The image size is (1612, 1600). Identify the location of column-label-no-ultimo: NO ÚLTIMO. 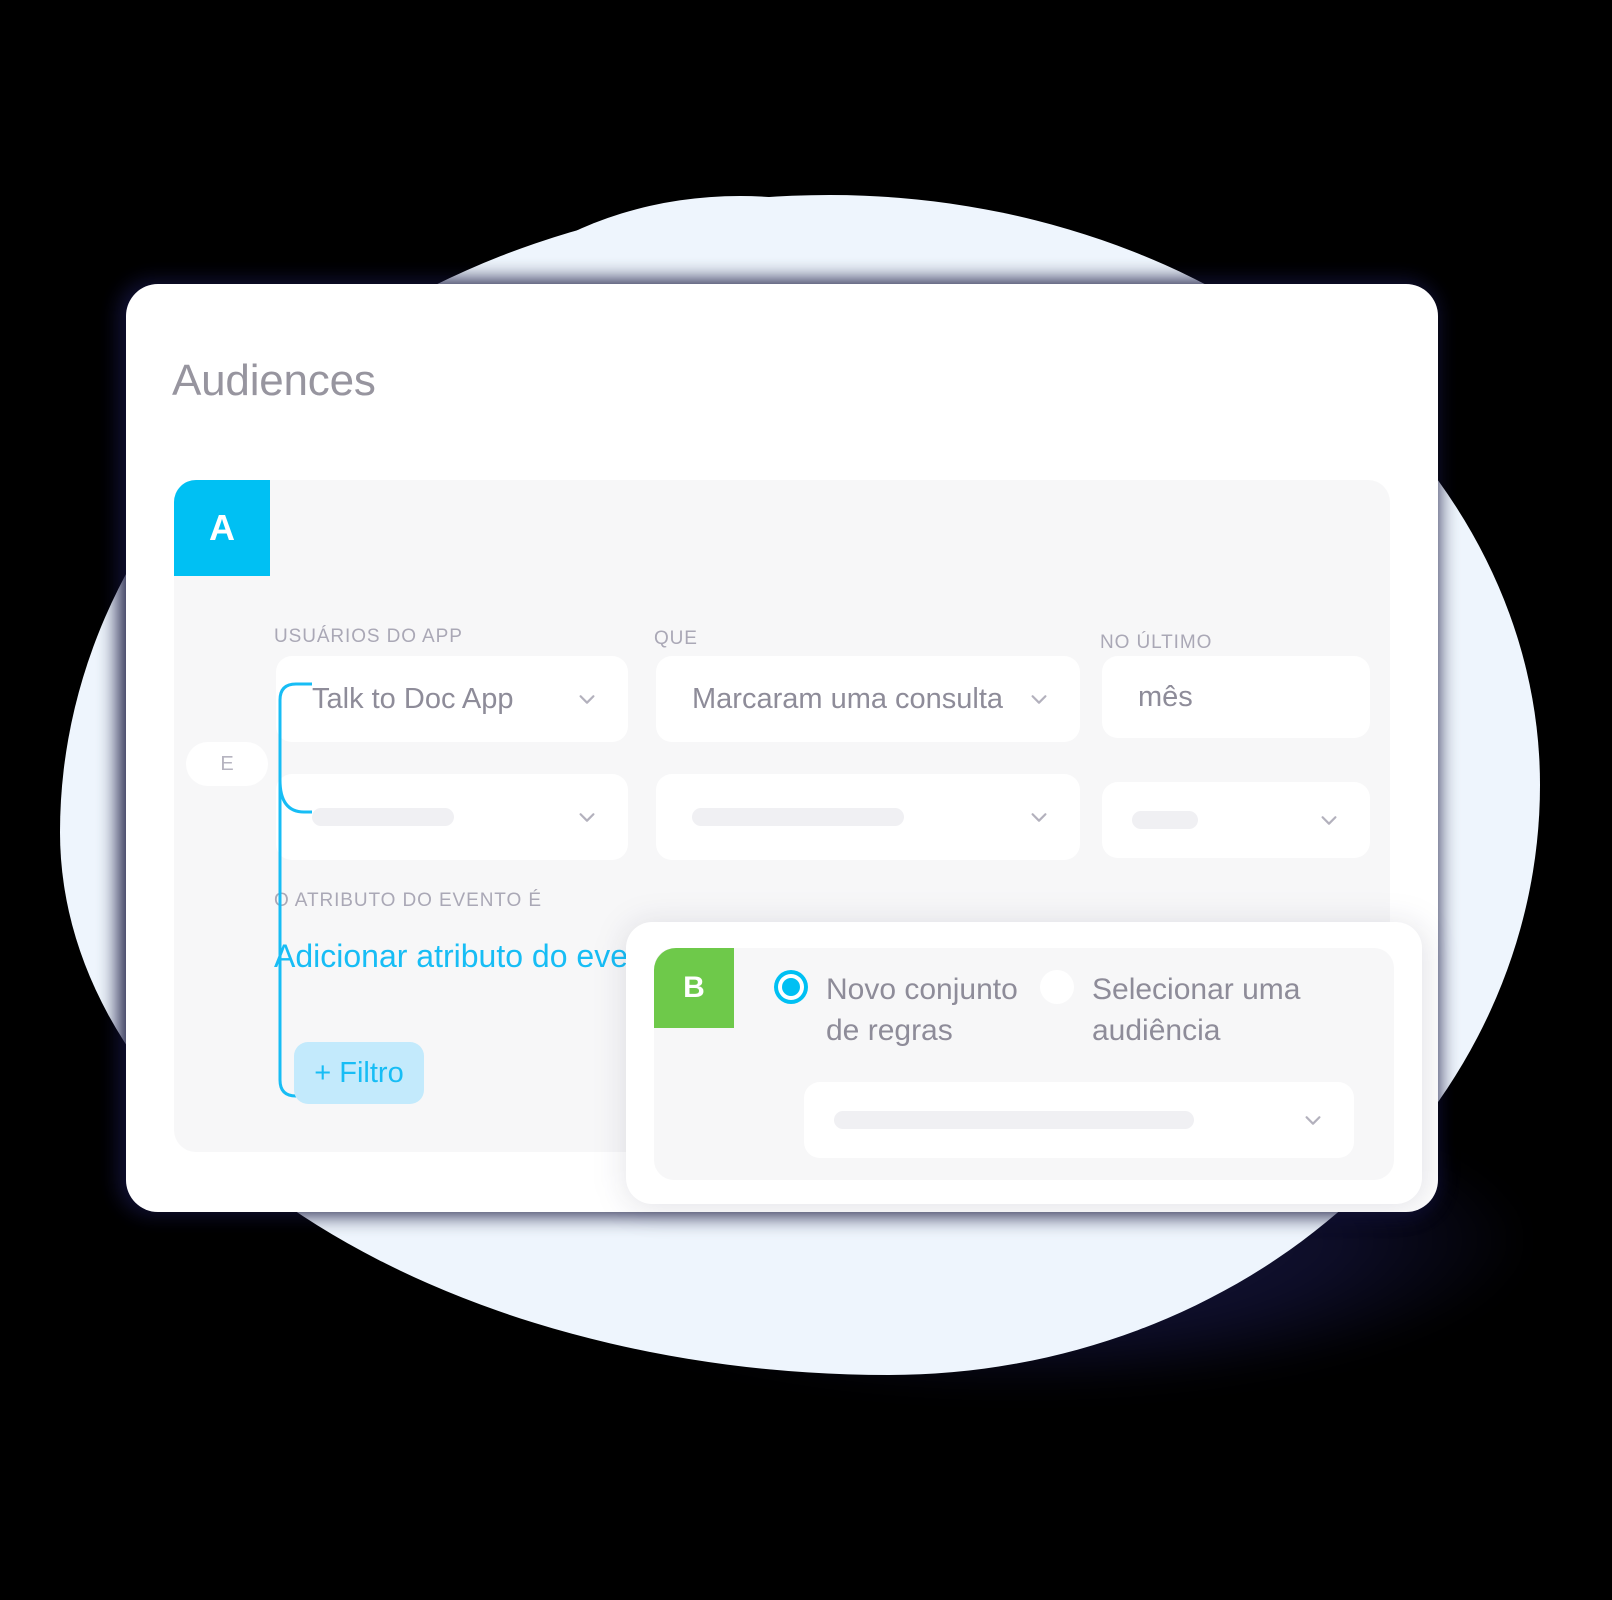
(1156, 642).